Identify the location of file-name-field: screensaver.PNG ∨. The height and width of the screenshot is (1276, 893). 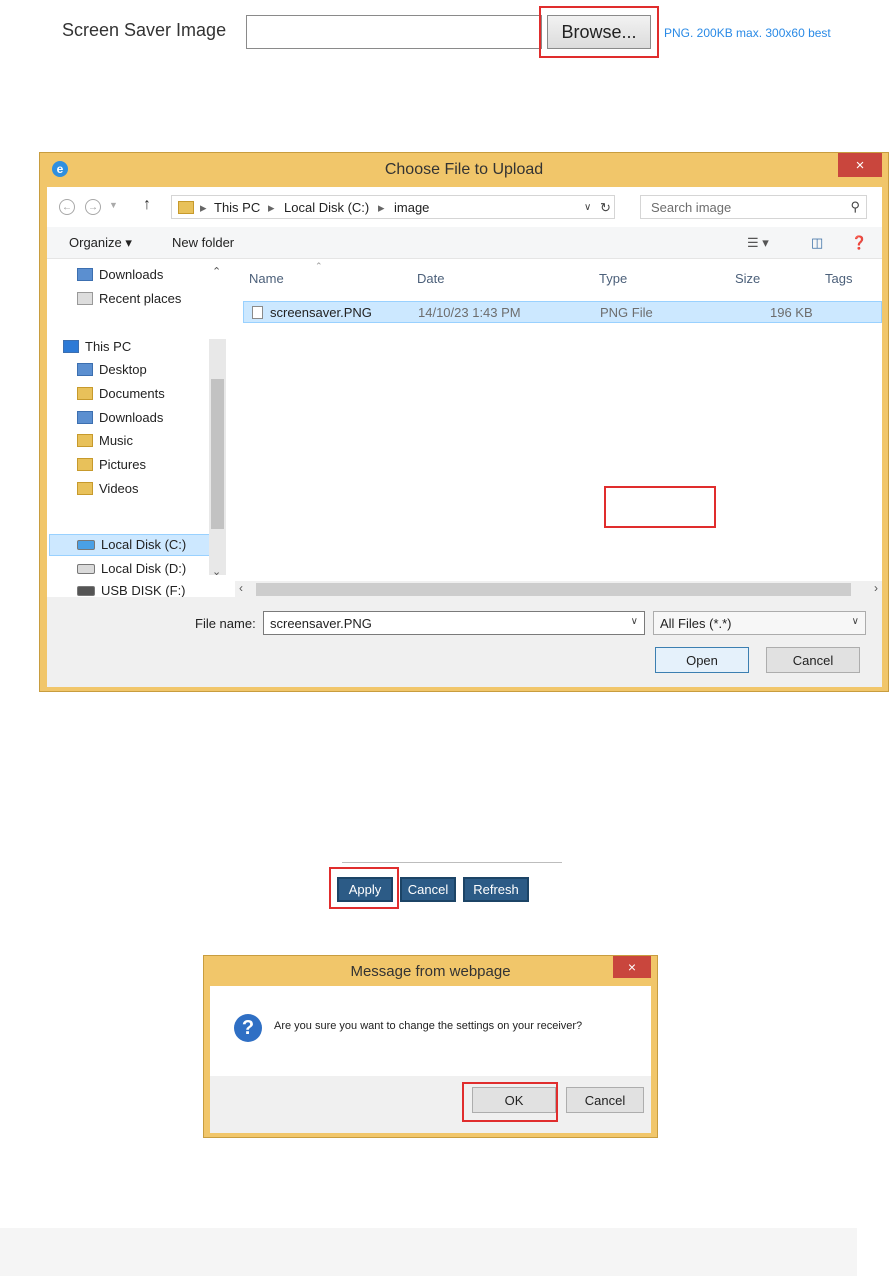
(454, 623).